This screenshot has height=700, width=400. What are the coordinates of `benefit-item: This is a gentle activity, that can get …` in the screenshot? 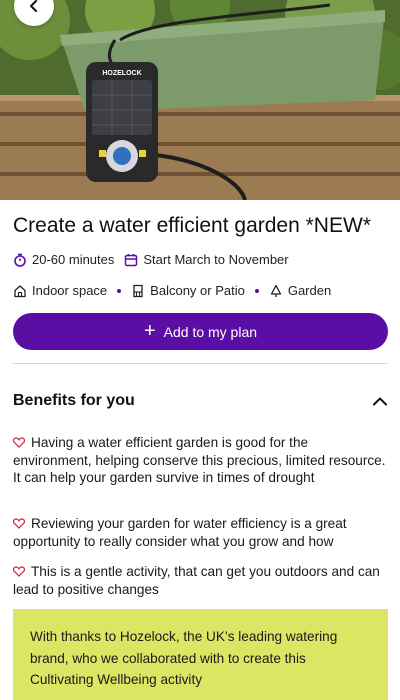 It's located at (200, 580).